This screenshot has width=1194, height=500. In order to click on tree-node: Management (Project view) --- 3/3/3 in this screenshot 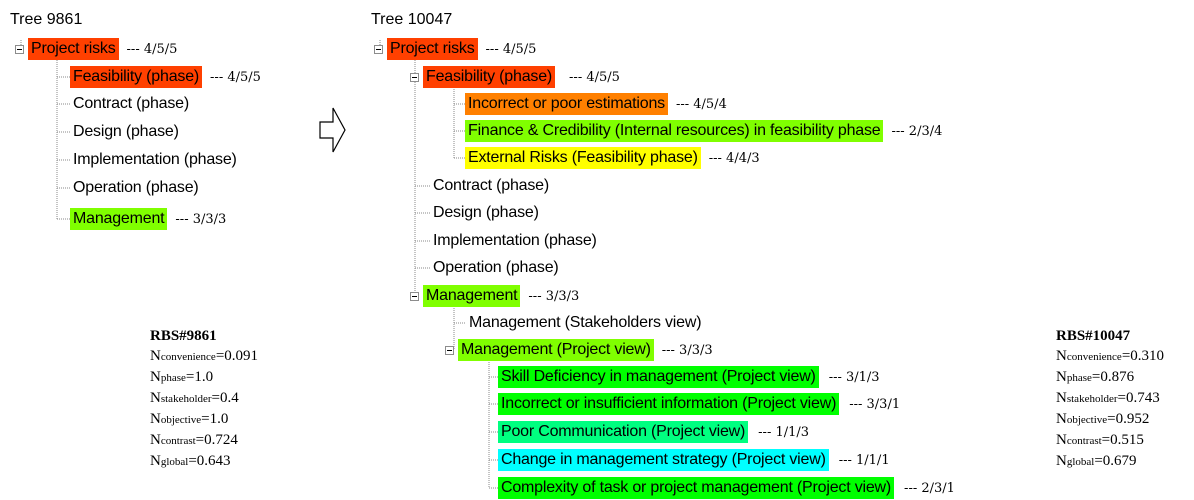, I will do `click(579, 350)`.